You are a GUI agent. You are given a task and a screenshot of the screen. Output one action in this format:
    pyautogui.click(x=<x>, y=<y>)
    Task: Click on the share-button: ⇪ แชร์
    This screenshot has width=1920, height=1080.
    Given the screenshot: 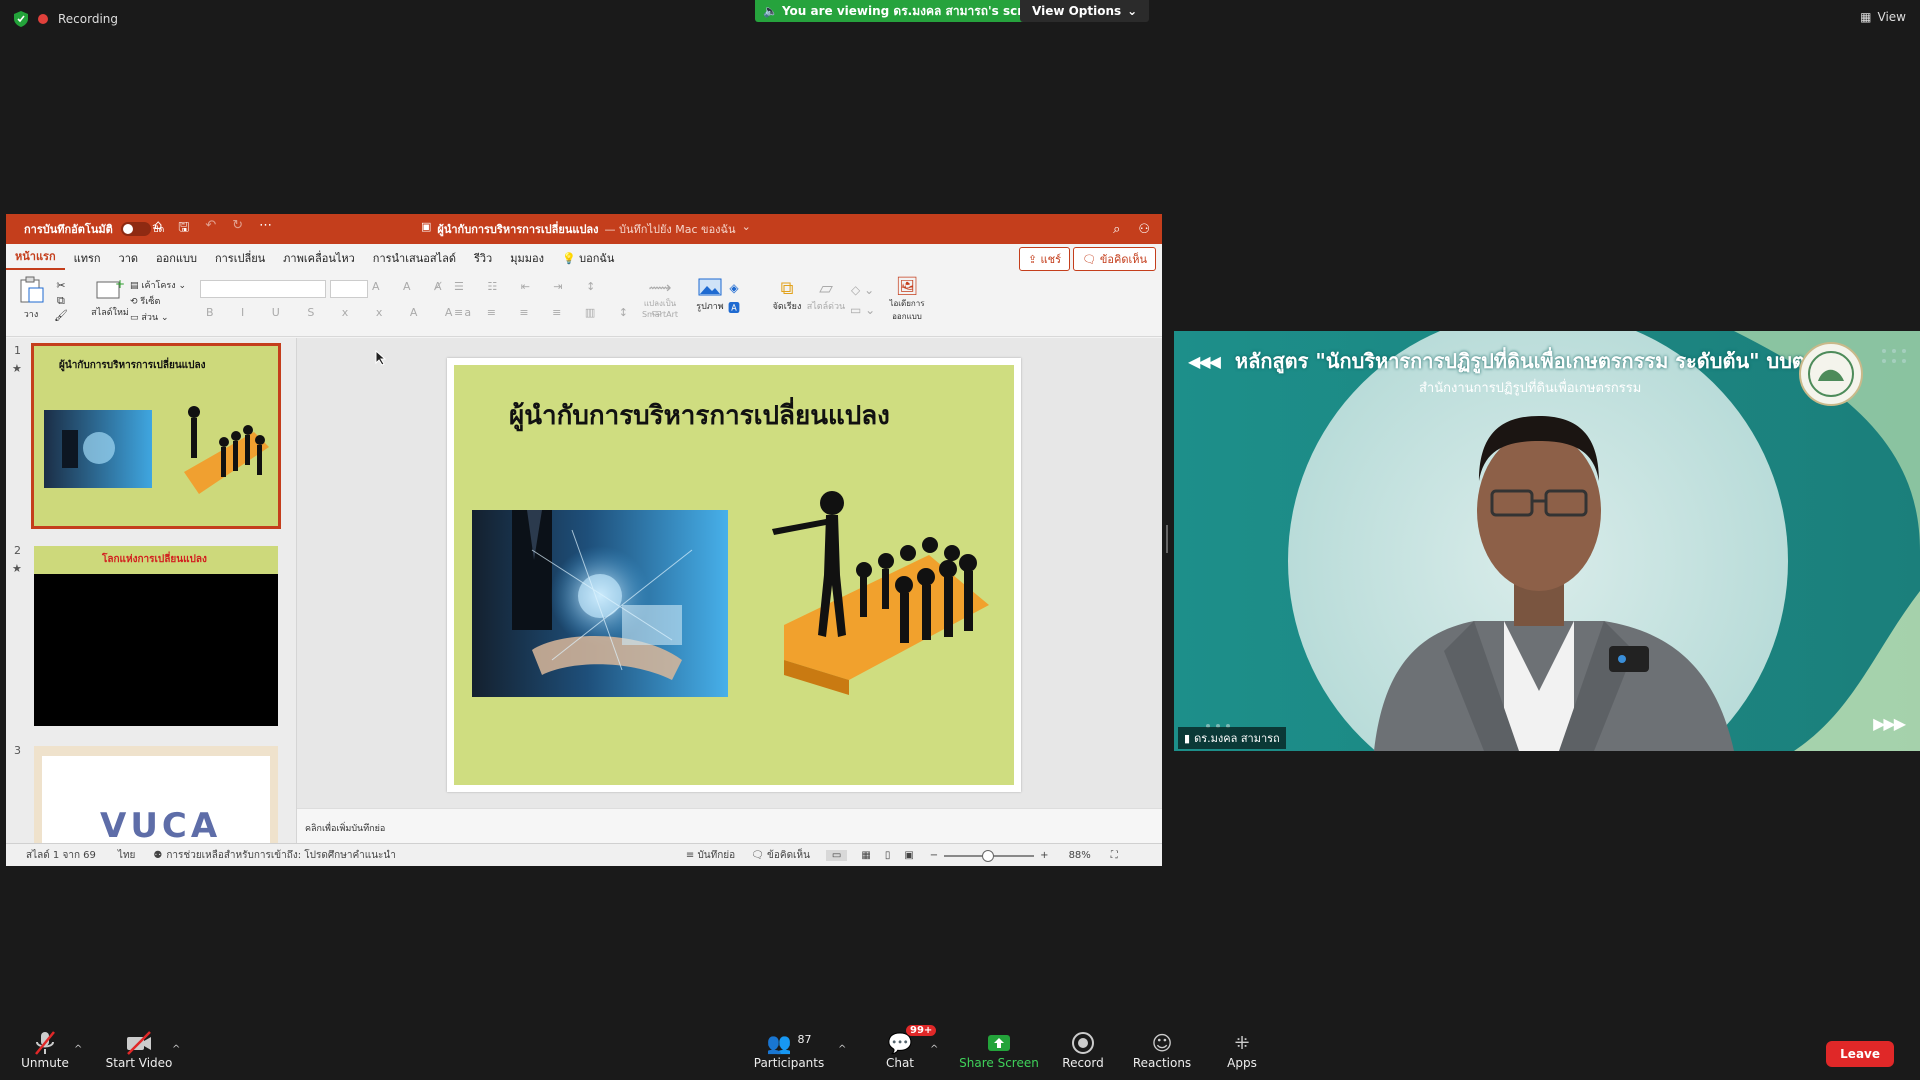 What is the action you would take?
    pyautogui.click(x=1044, y=259)
    